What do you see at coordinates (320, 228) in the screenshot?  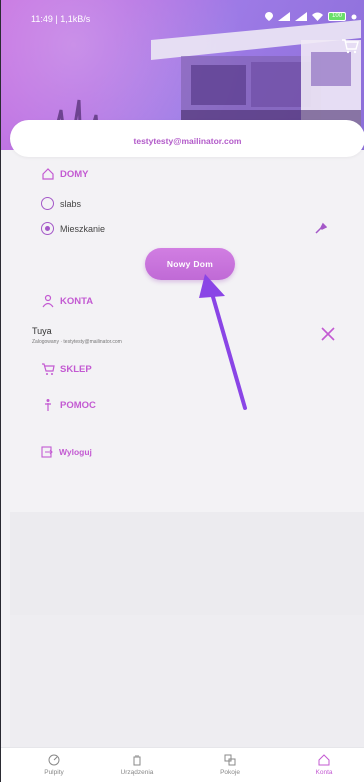 I see `wrench-icon` at bounding box center [320, 228].